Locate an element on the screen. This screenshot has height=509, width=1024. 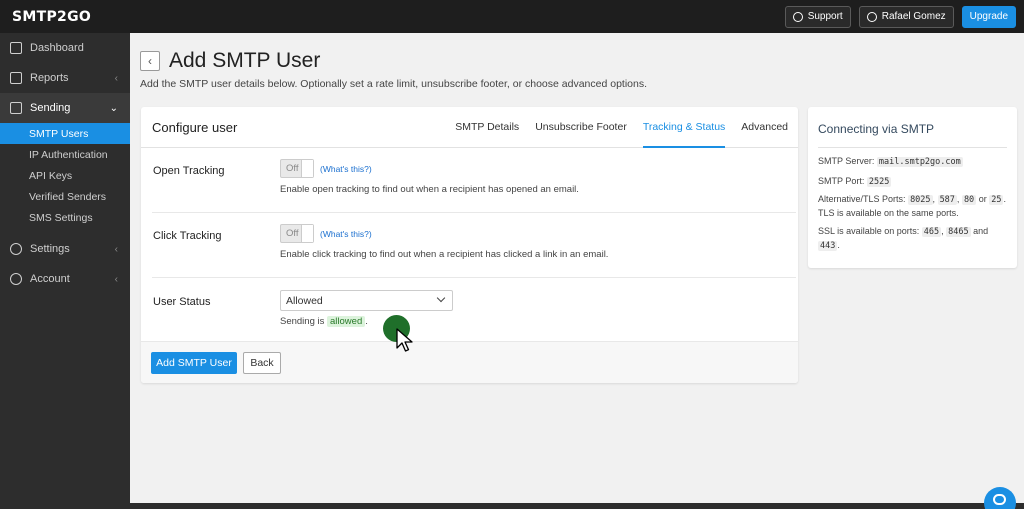
globe-icon is located at coordinates (797, 16).